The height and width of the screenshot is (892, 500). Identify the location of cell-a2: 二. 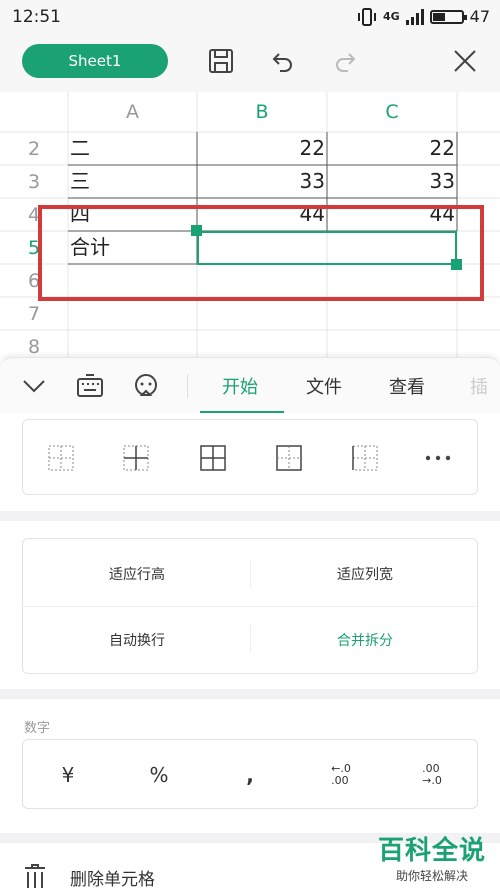
(80, 148).